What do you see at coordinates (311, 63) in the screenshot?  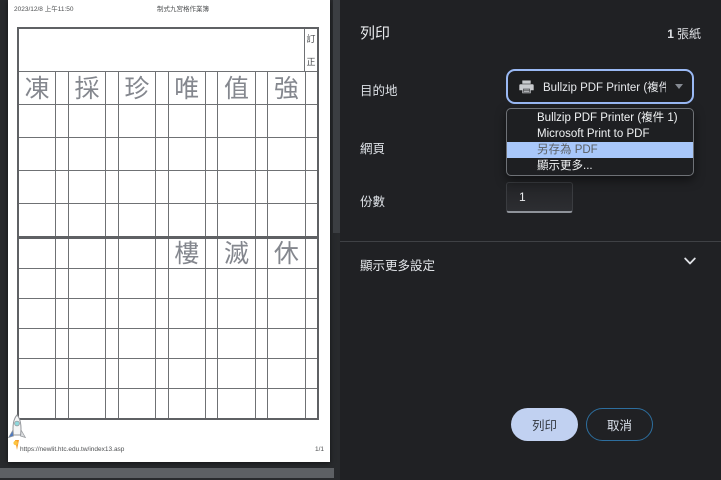 I see `correction-label-bottom: 正` at bounding box center [311, 63].